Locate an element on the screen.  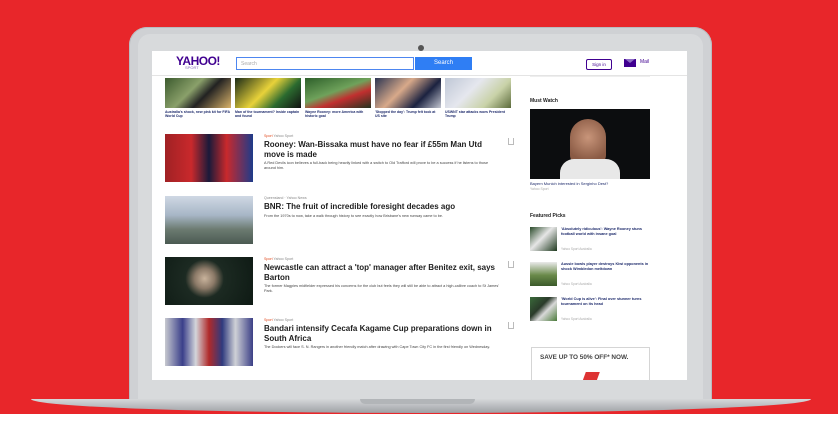
featured-picks-title: Featured Picks is located at coordinates (548, 216).